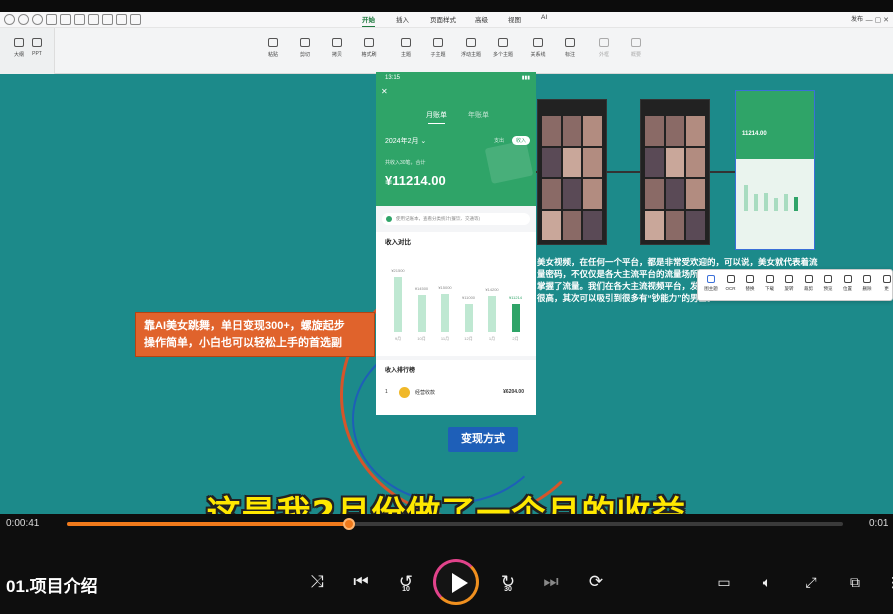  I want to click on format-painter-button: 格式刷, so click(369, 51).